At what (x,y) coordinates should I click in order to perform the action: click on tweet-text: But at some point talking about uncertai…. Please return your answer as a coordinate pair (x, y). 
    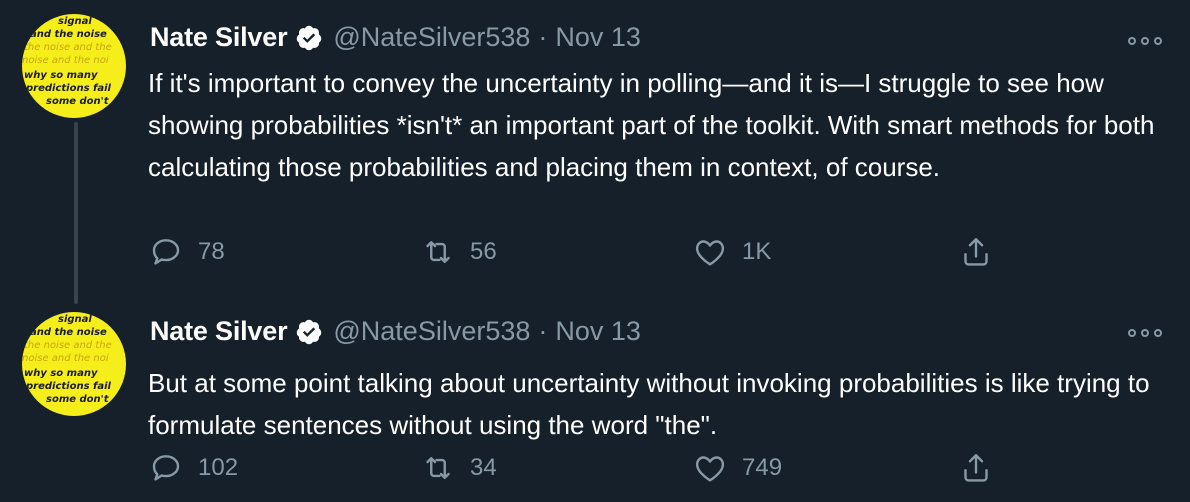
    Looking at the image, I should click on (649, 404).